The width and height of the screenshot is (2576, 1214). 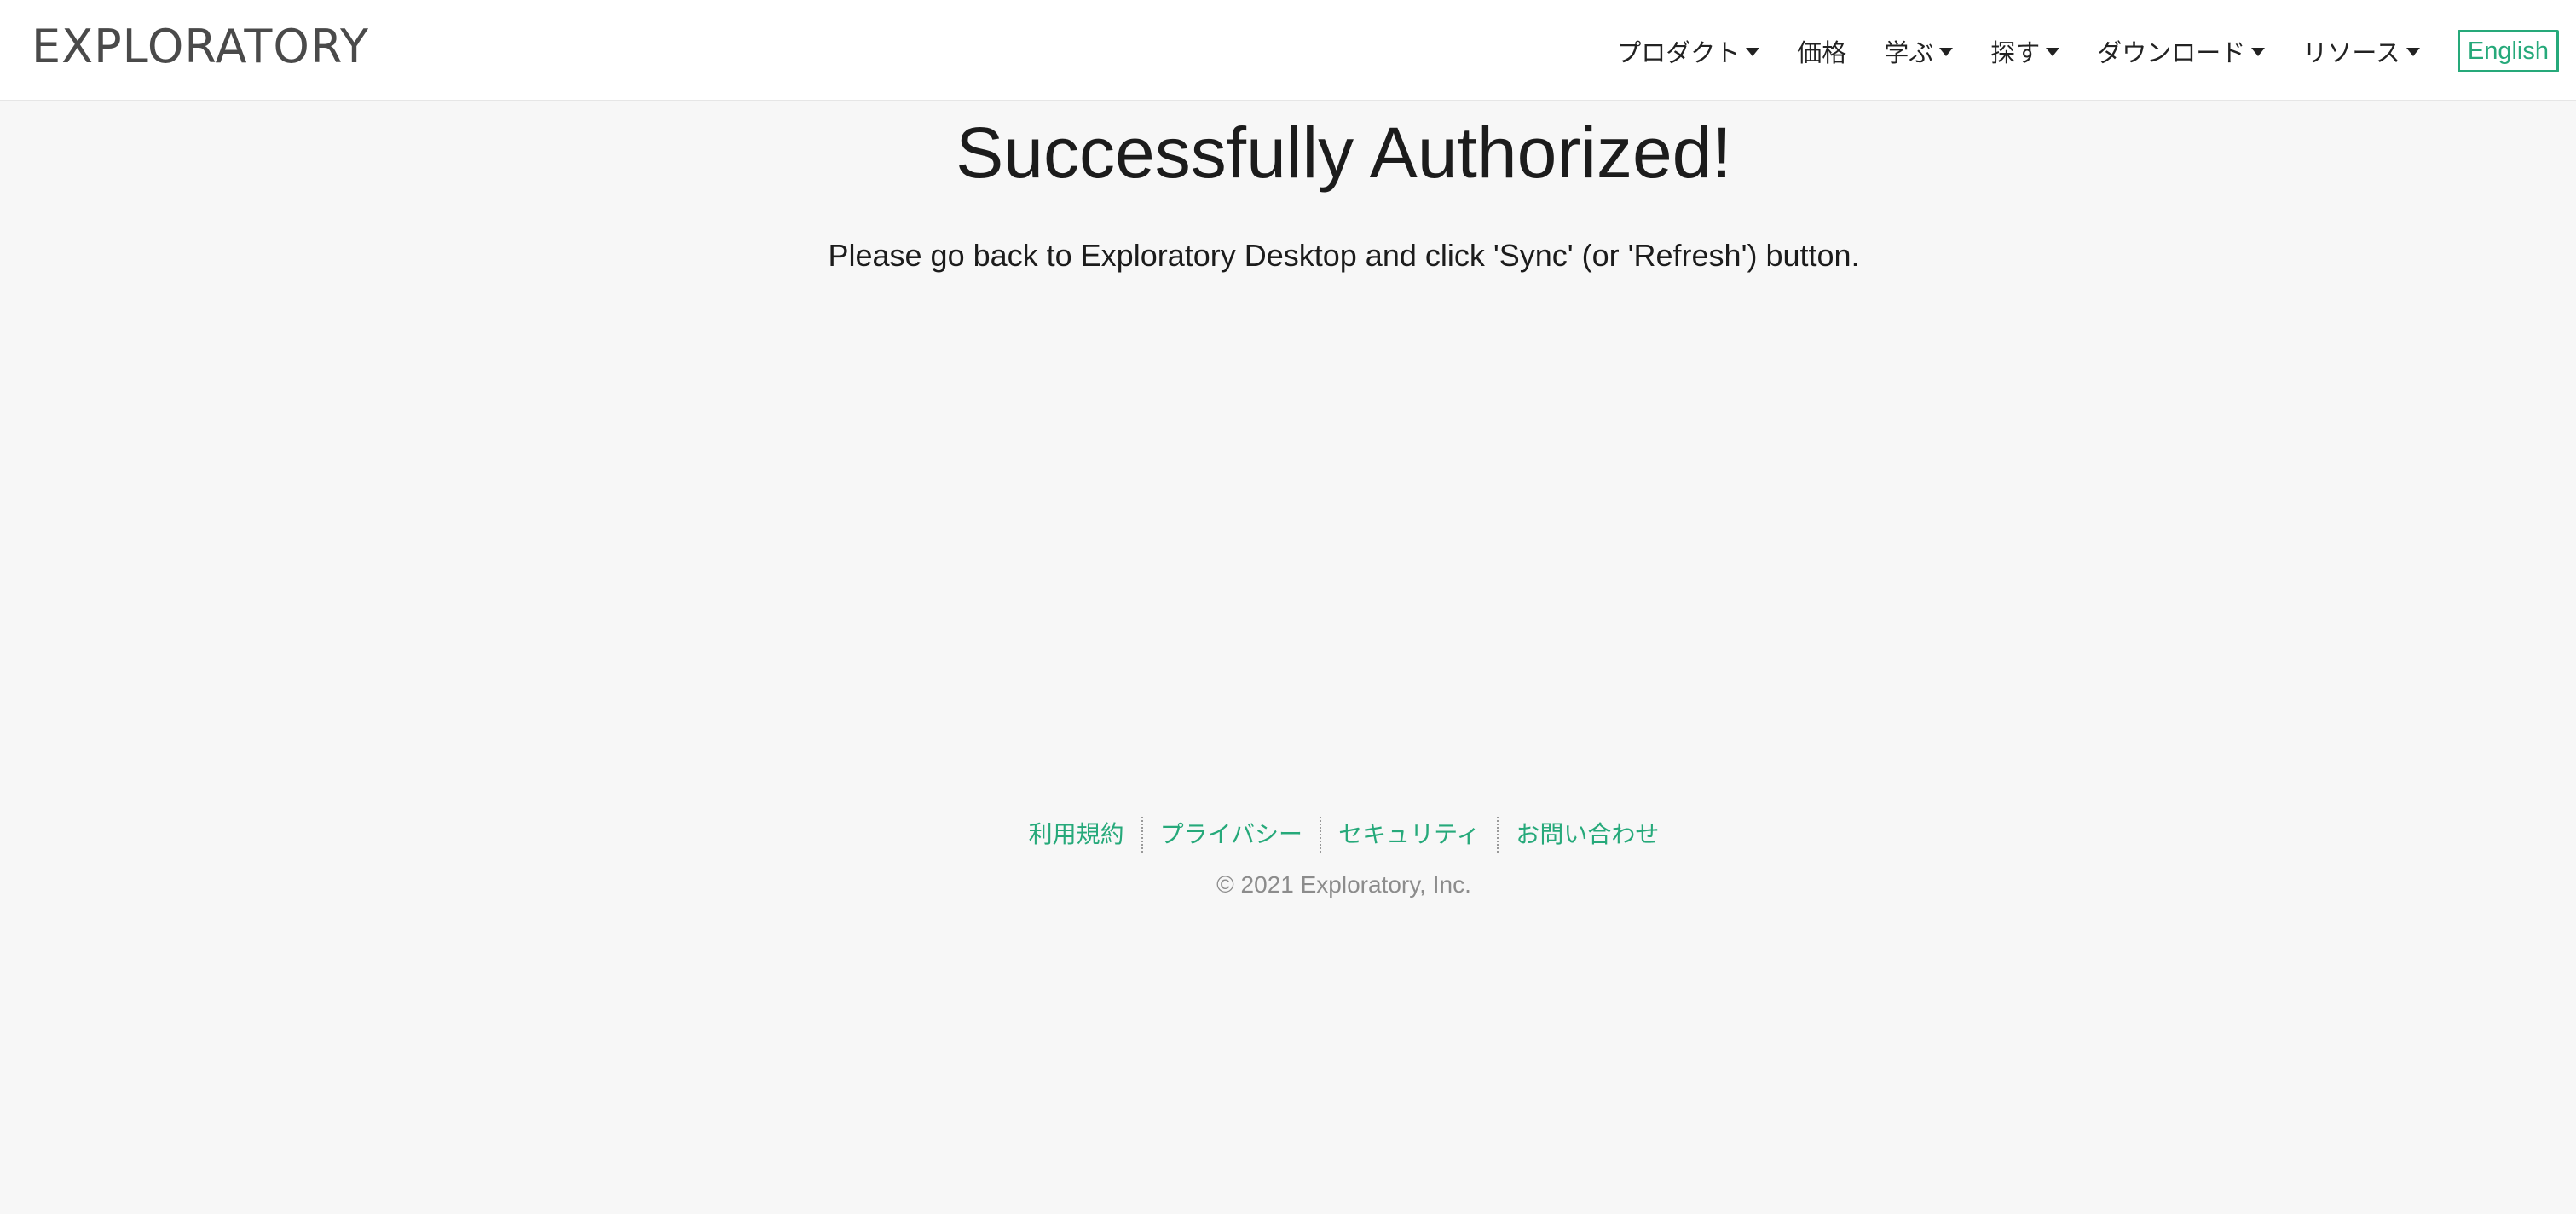 What do you see at coordinates (1909, 52) in the screenshot?
I see `nav-item-label: 学ぶ` at bounding box center [1909, 52].